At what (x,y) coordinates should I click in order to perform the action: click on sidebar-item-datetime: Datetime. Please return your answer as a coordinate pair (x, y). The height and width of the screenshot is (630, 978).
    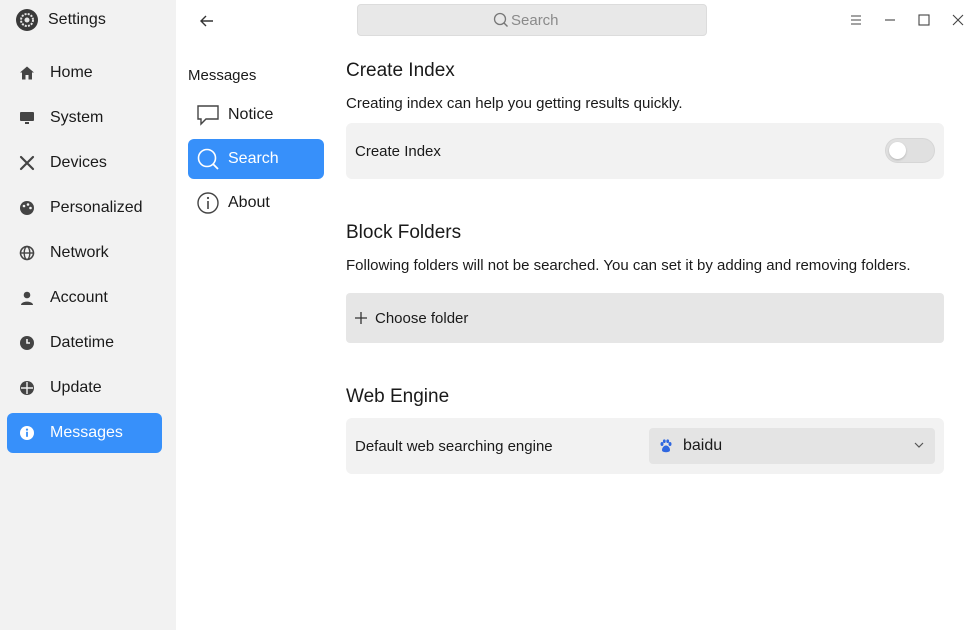
    Looking at the image, I should click on (84, 343).